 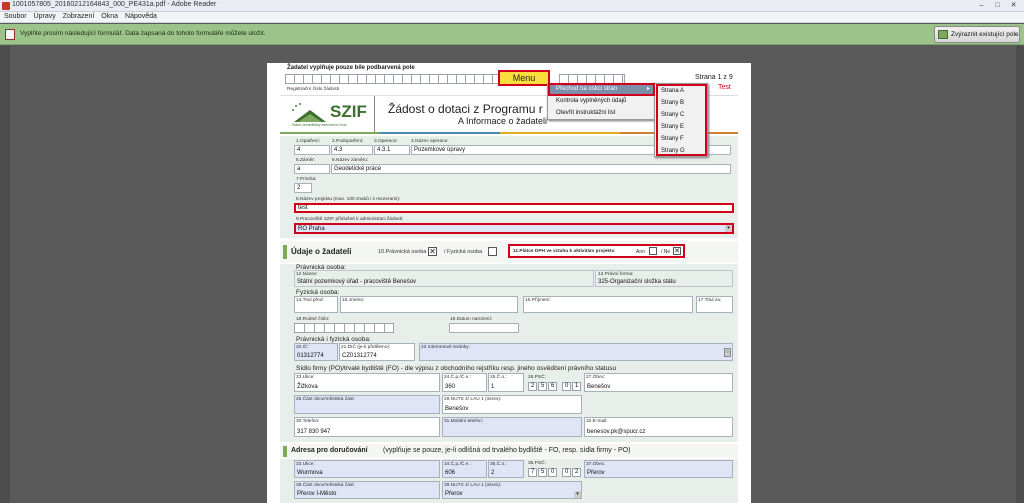 What do you see at coordinates (576, 352) in the screenshot?
I see `website-input: 22.Internetové stránky: ○` at bounding box center [576, 352].